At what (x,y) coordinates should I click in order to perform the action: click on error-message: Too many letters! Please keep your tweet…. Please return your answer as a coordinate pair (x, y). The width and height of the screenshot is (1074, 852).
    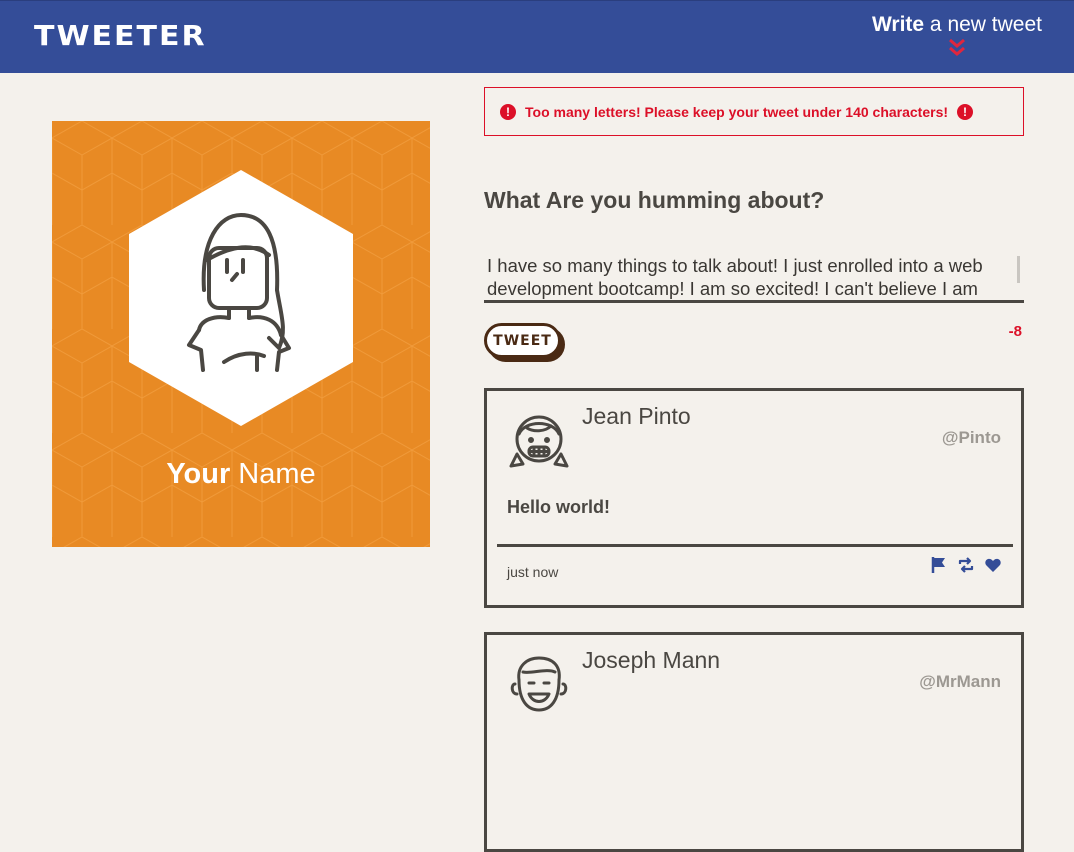
    Looking at the image, I should click on (737, 111).